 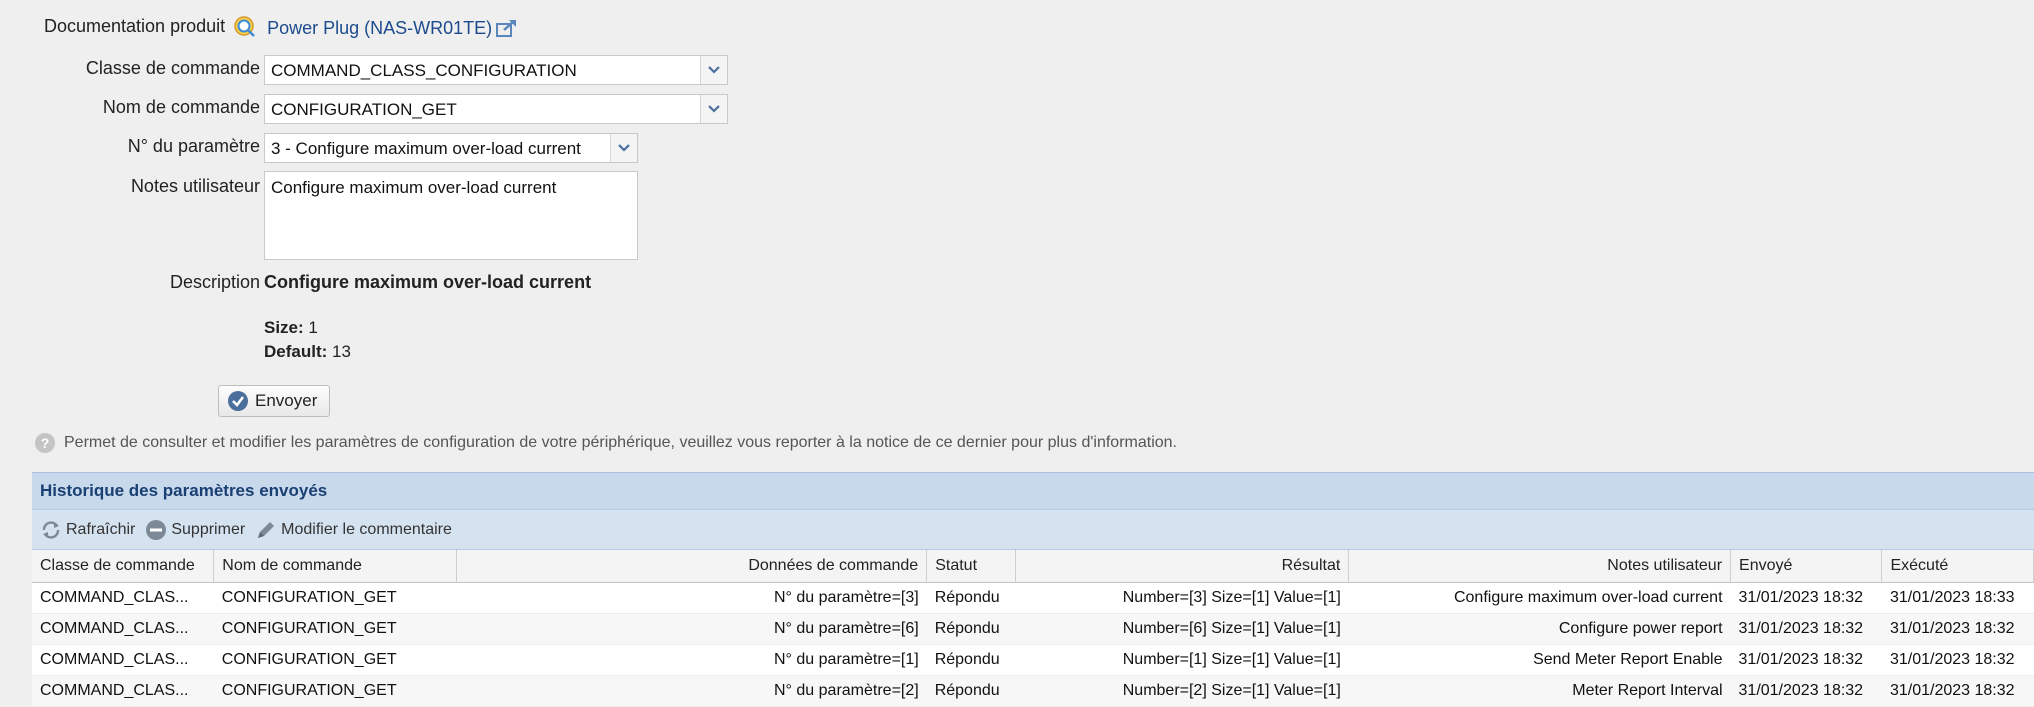 What do you see at coordinates (1806, 566) in the screenshot?
I see `column-header-sent: Envoyé` at bounding box center [1806, 566].